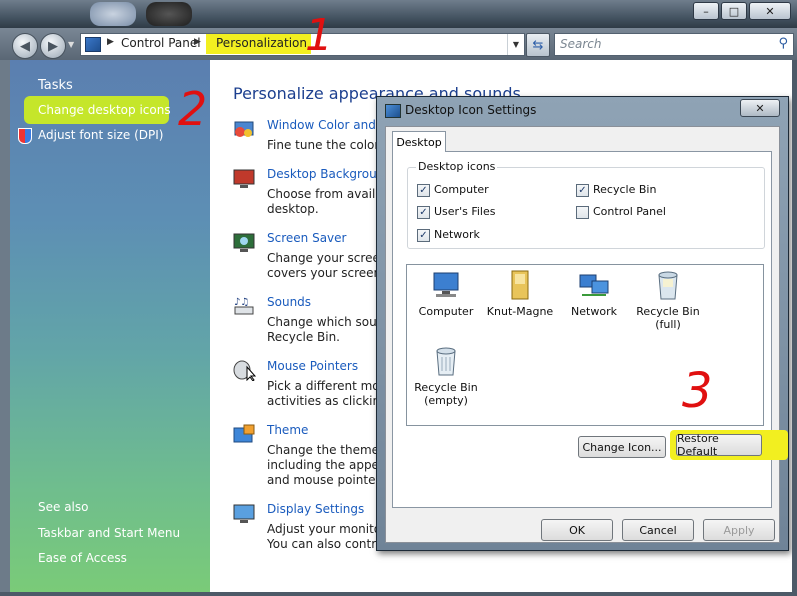 This screenshot has width=797, height=596. I want to click on item-description-line: Choose from availab, so click(327, 194).